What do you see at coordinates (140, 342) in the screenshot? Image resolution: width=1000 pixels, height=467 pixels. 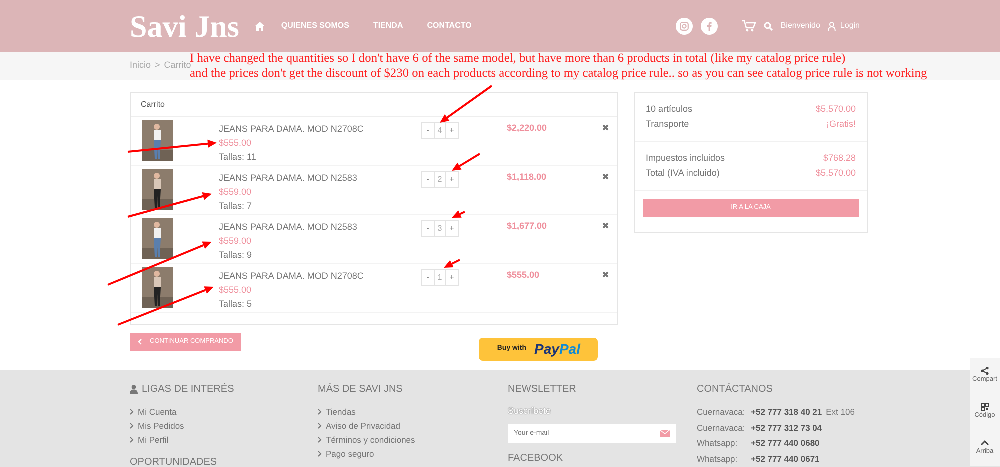 I see `chevron-left-icon` at bounding box center [140, 342].